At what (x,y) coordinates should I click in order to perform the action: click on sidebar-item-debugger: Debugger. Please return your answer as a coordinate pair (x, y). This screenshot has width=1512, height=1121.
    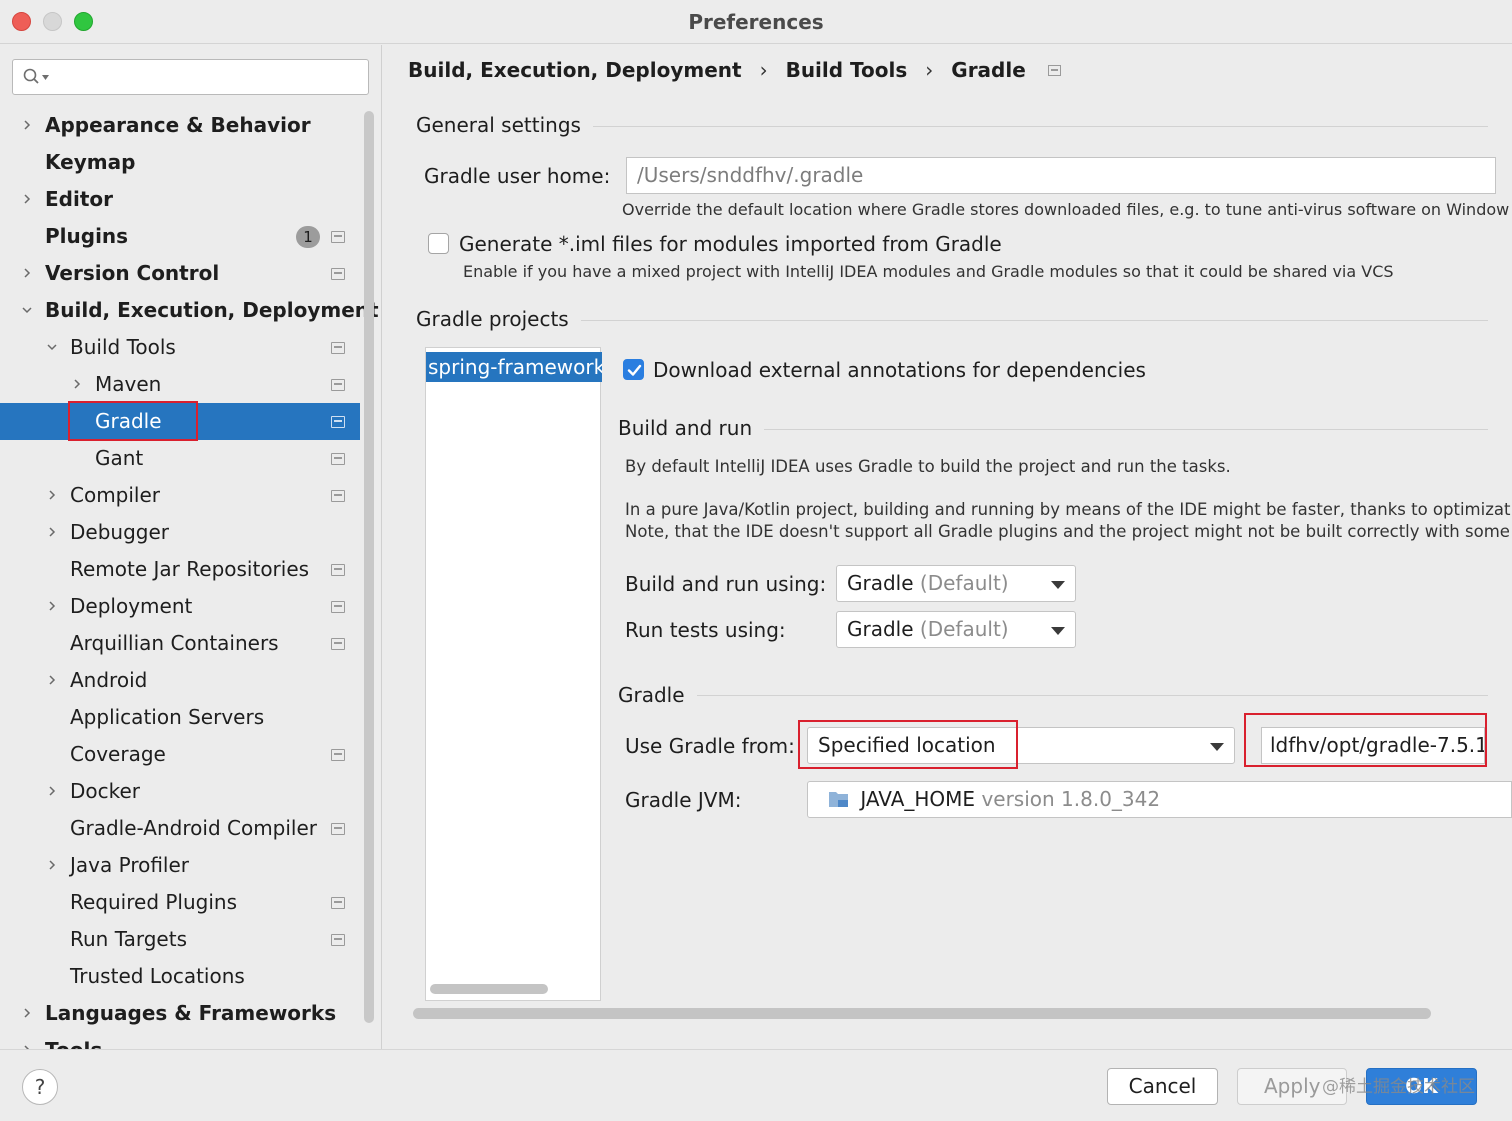
    Looking at the image, I should click on (180, 532).